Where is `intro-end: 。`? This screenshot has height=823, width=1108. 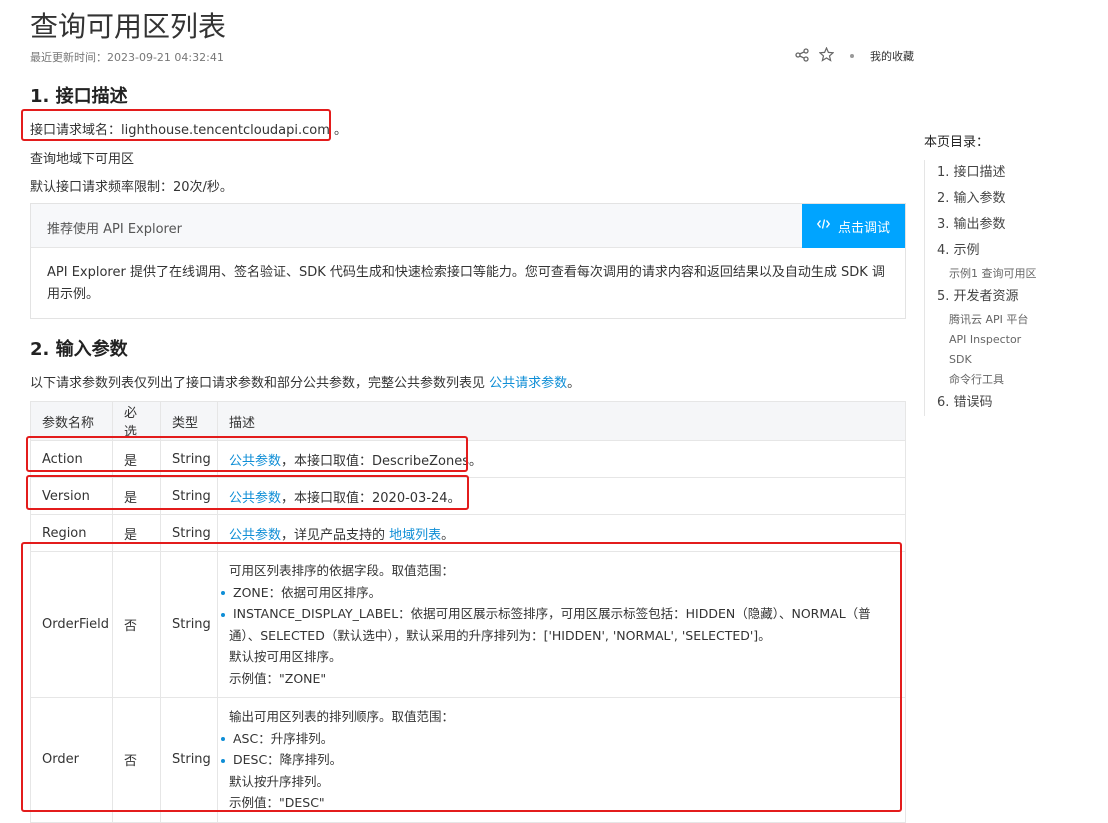
intro-end: 。 is located at coordinates (574, 383).